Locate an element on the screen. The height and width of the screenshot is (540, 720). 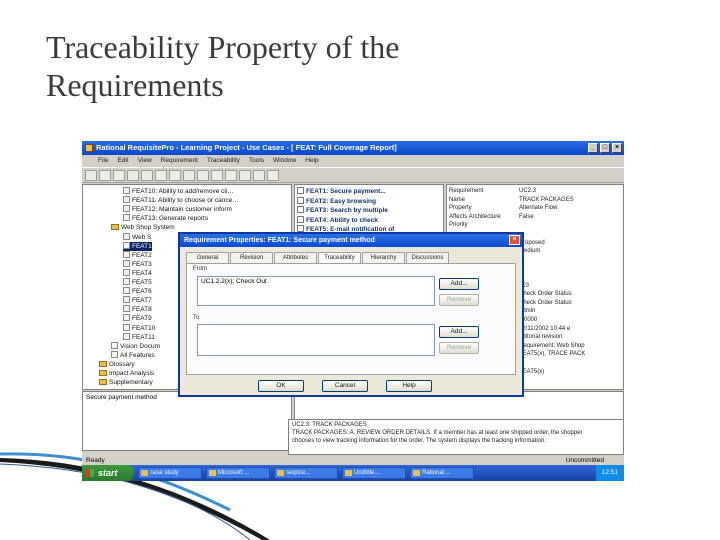
status-right: Uncommitted is located at coordinates (584, 460).